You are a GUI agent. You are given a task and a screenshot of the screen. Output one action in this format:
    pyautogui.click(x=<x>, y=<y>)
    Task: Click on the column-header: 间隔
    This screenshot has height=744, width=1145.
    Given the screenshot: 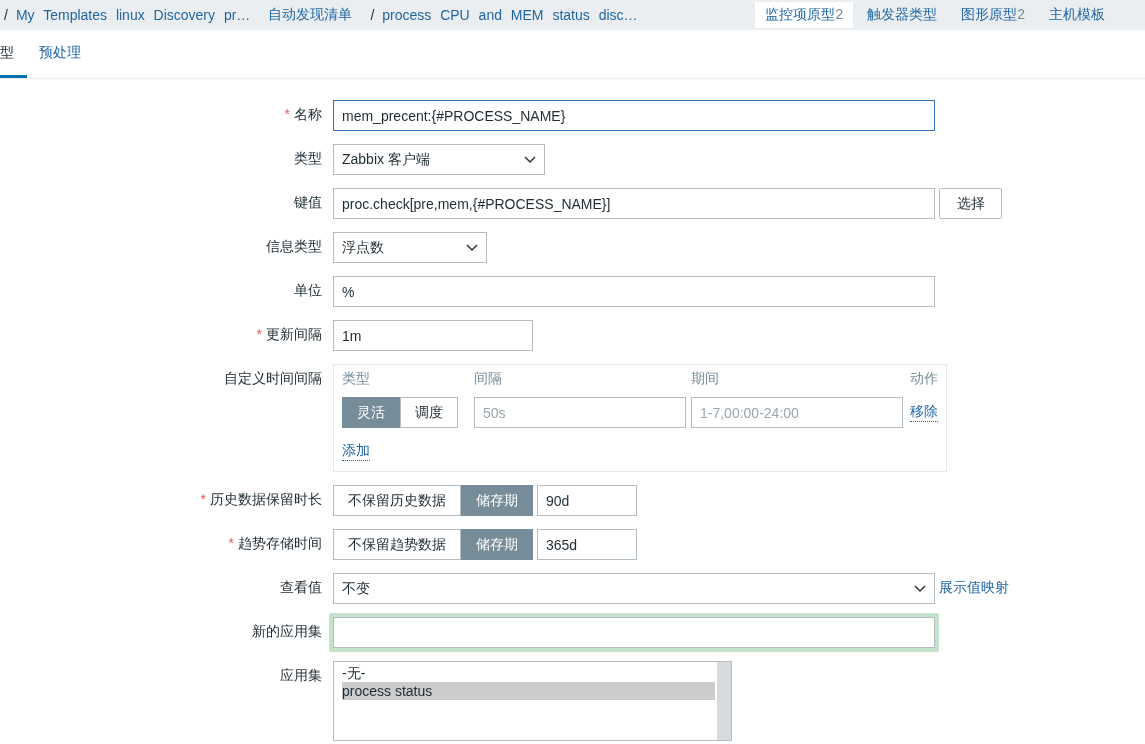 What is the action you would take?
    pyautogui.click(x=488, y=379)
    